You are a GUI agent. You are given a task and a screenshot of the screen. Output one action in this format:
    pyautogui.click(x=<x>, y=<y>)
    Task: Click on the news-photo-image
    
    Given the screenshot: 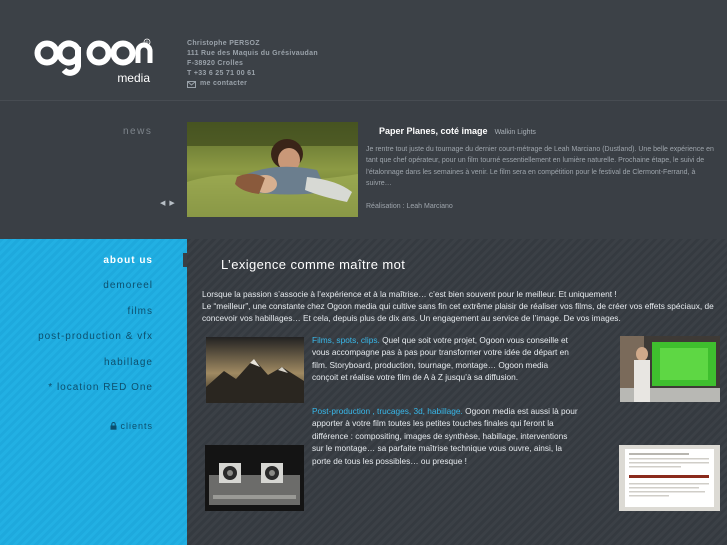 What is the action you would take?
    pyautogui.click(x=272, y=169)
    